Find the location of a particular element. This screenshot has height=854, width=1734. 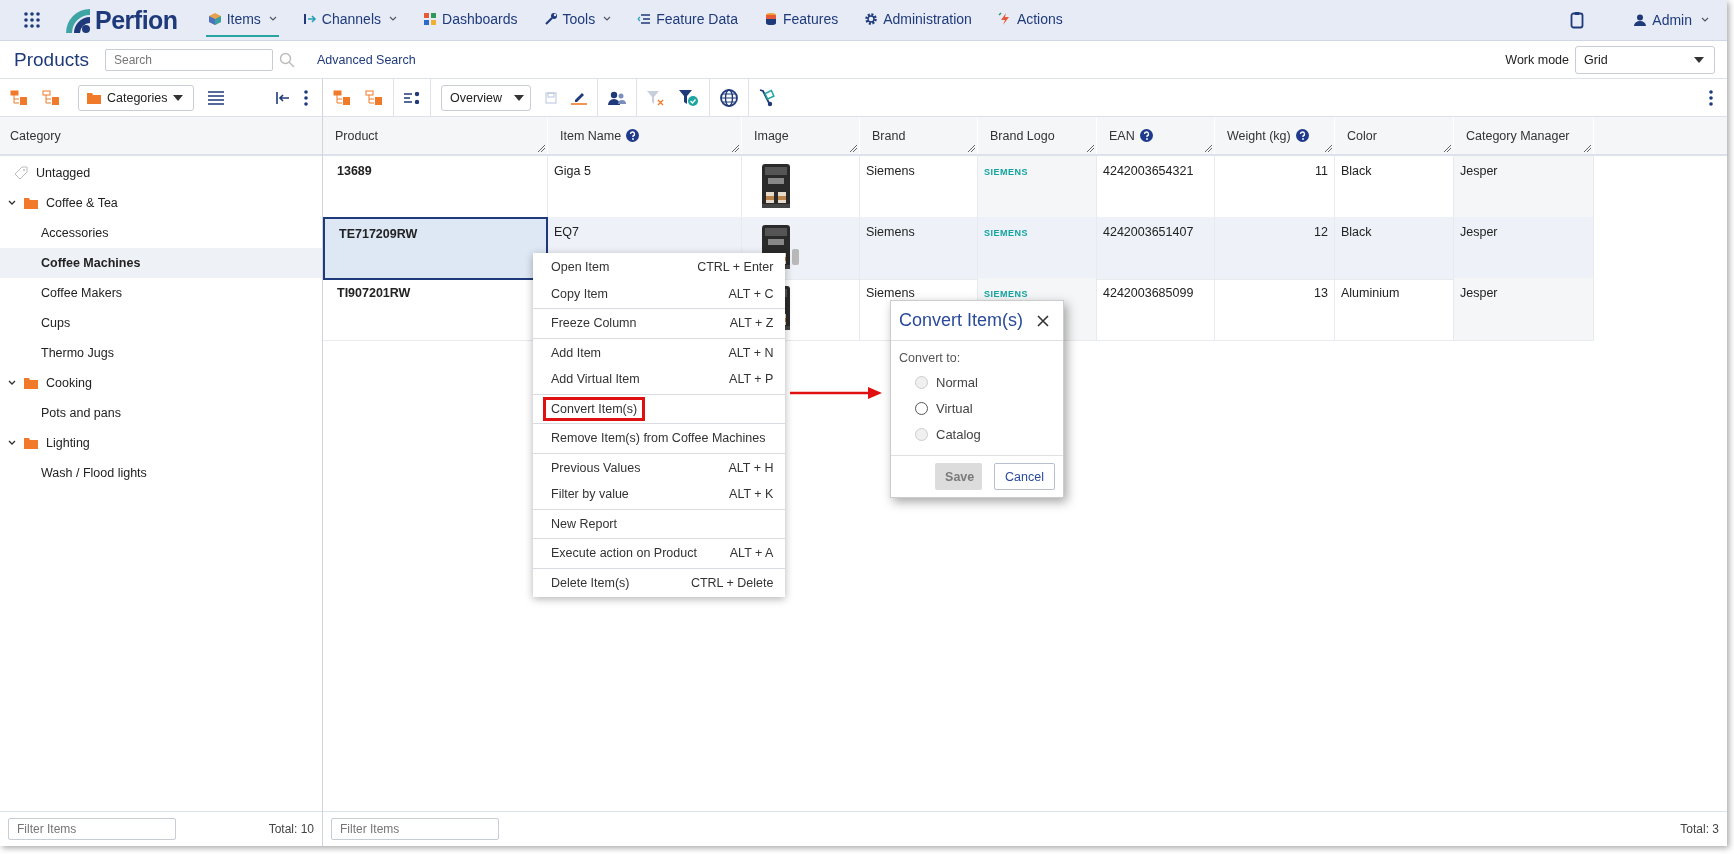

column-header: Brand Logo is located at coordinates (1022, 135).